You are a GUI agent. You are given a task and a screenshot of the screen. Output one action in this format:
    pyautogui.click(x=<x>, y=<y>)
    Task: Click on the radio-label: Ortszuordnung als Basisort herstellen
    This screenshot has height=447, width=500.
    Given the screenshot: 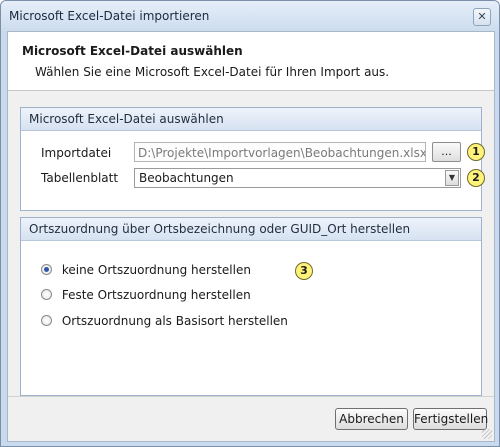 What is the action you would take?
    pyautogui.click(x=175, y=321)
    